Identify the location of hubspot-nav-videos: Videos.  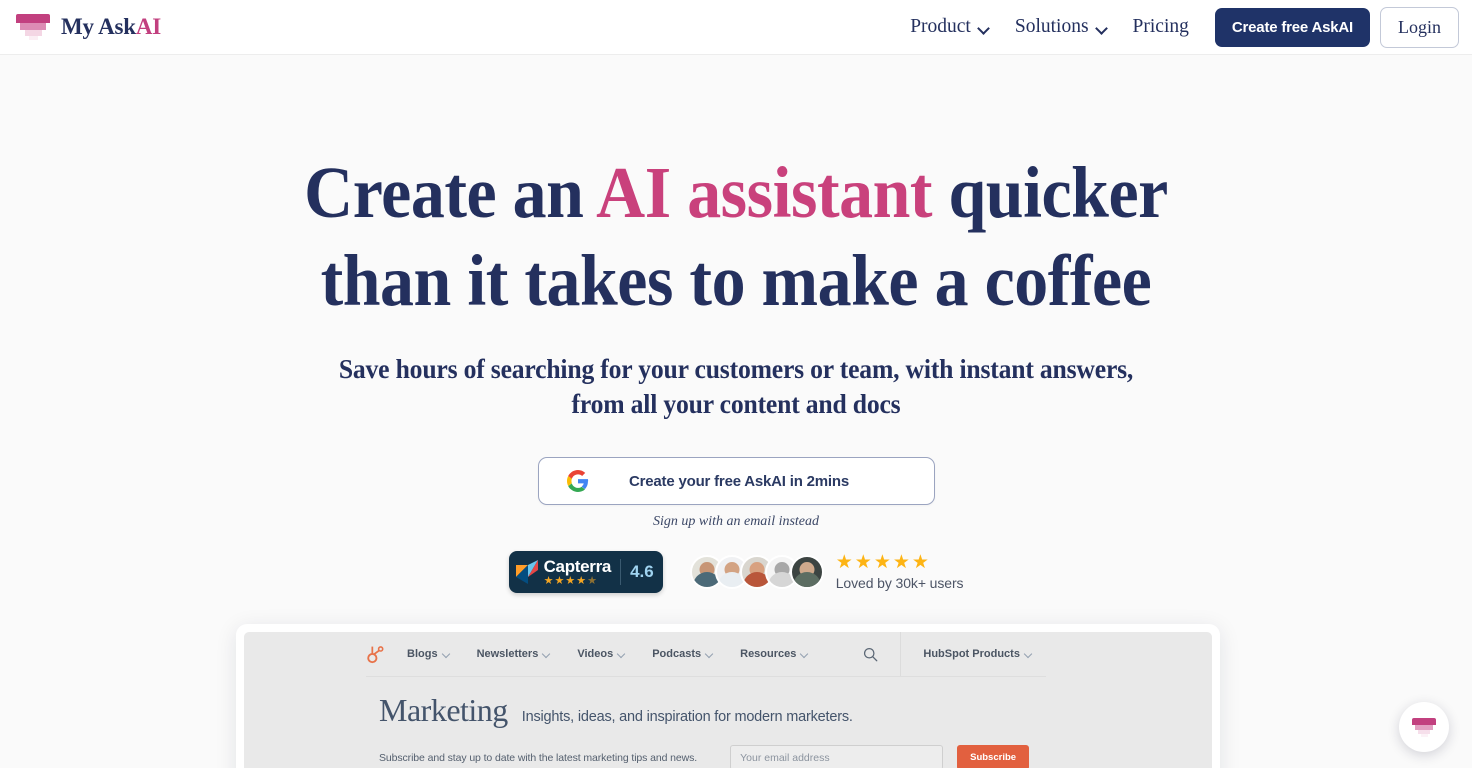
(601, 654).